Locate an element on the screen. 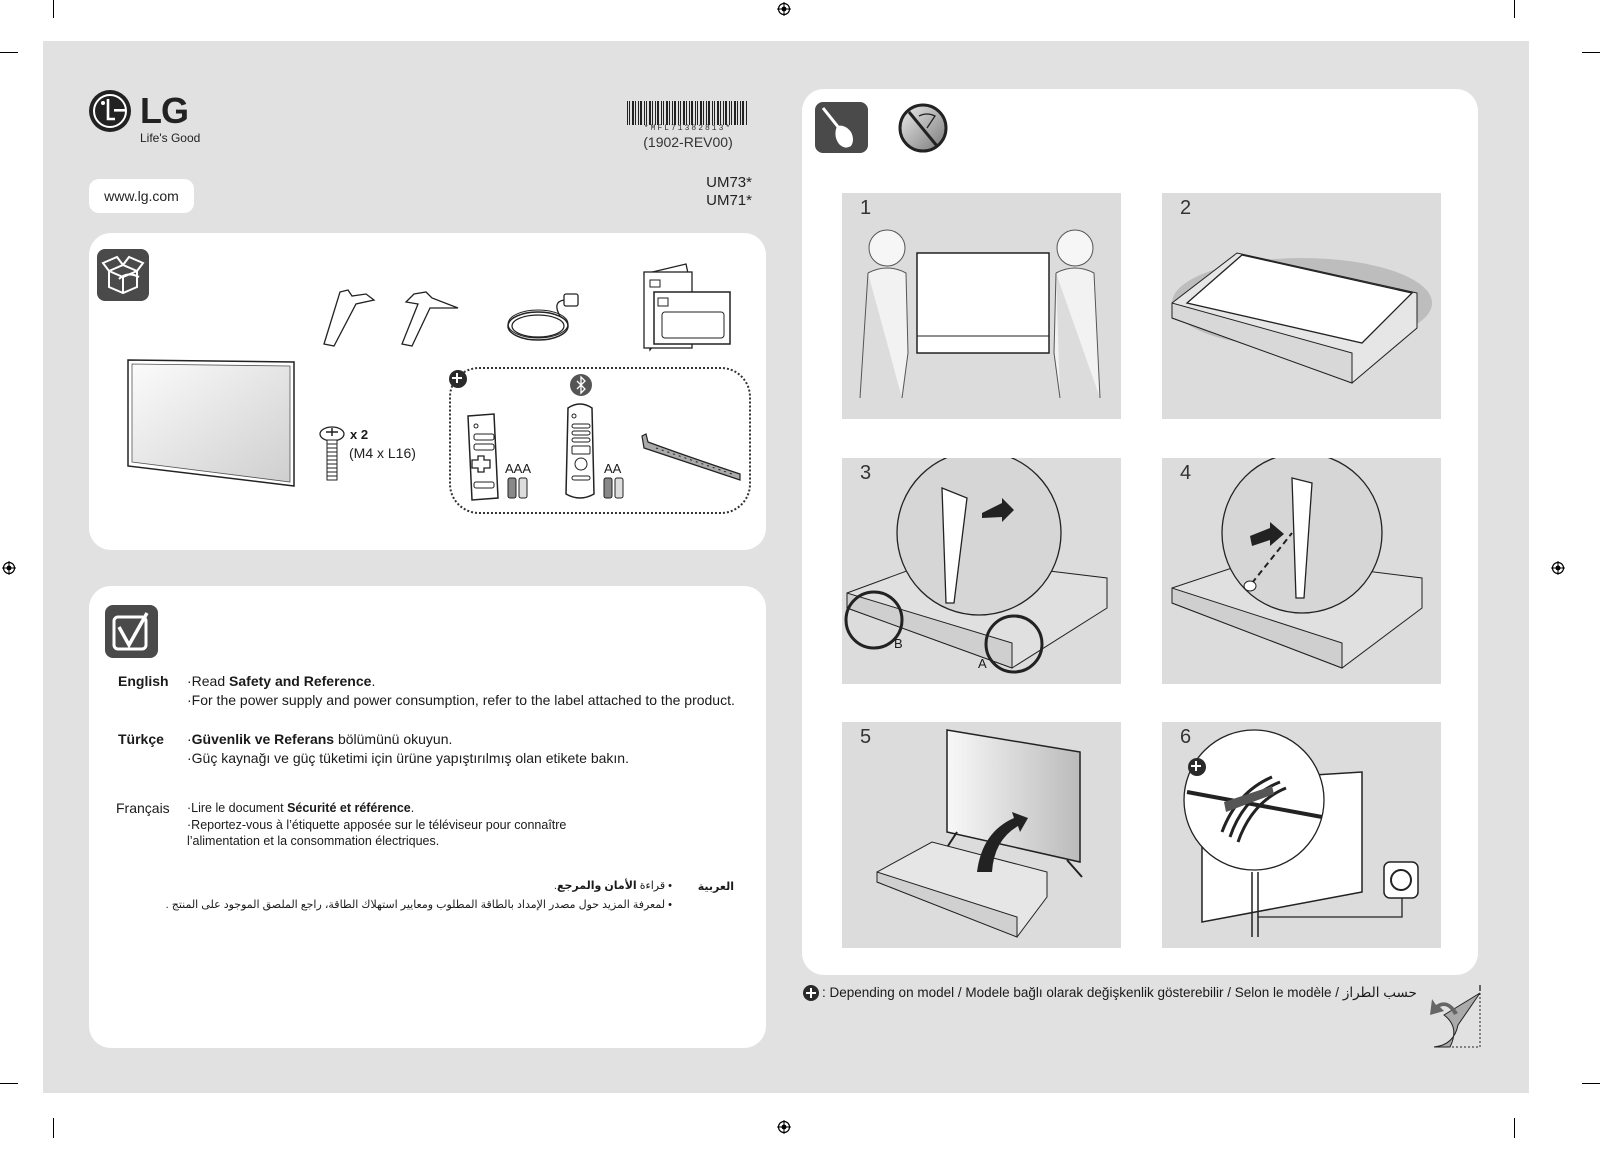  assembly-step-5: 5 is located at coordinates (981, 835).